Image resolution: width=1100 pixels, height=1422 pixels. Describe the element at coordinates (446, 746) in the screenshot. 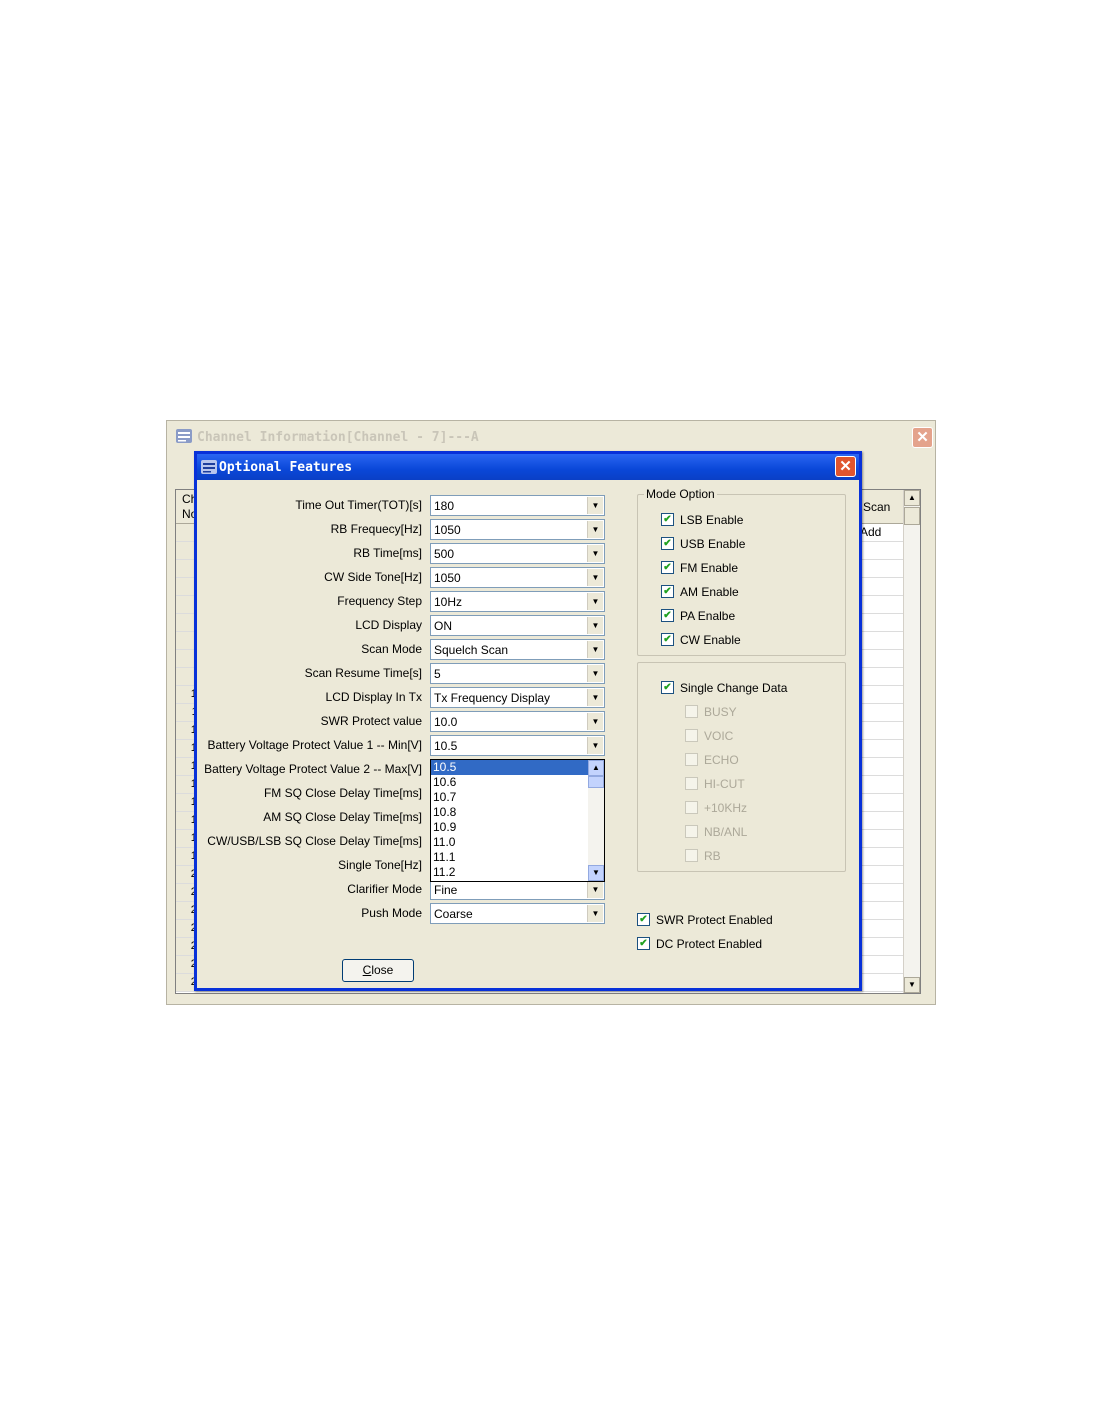

I see `battery-voltage-protect-value-1-min-v-value: 10.5` at that location.